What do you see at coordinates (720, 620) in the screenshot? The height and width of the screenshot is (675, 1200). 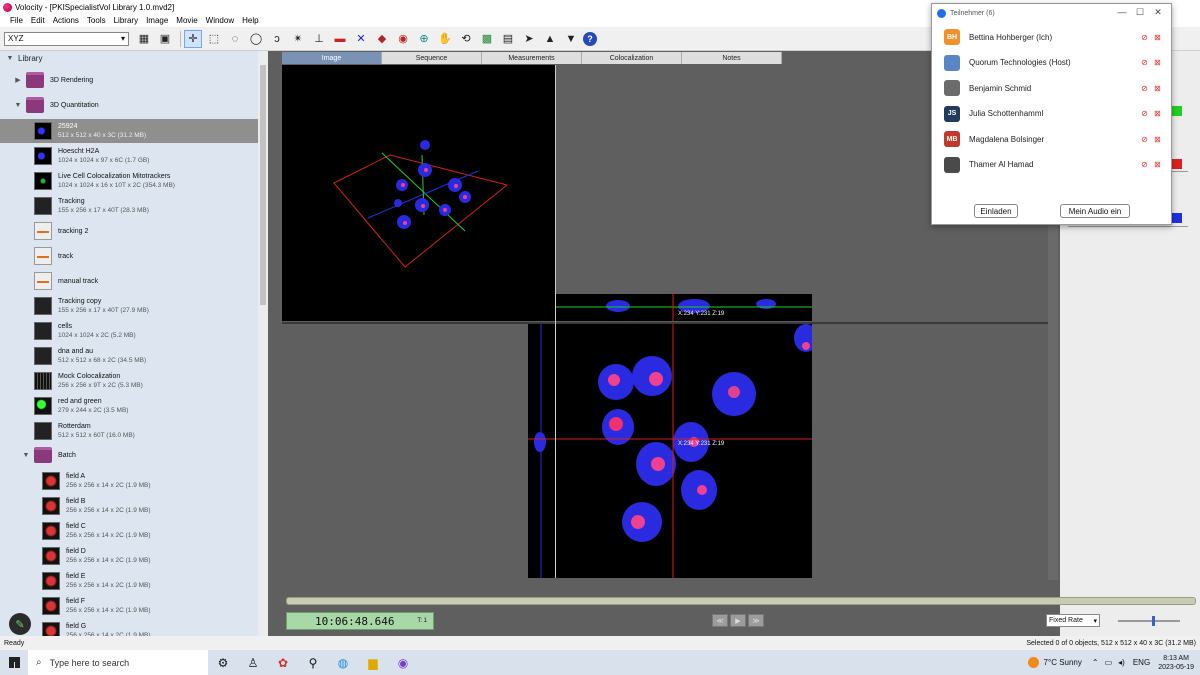 I see `rewind-icon: ≪` at bounding box center [720, 620].